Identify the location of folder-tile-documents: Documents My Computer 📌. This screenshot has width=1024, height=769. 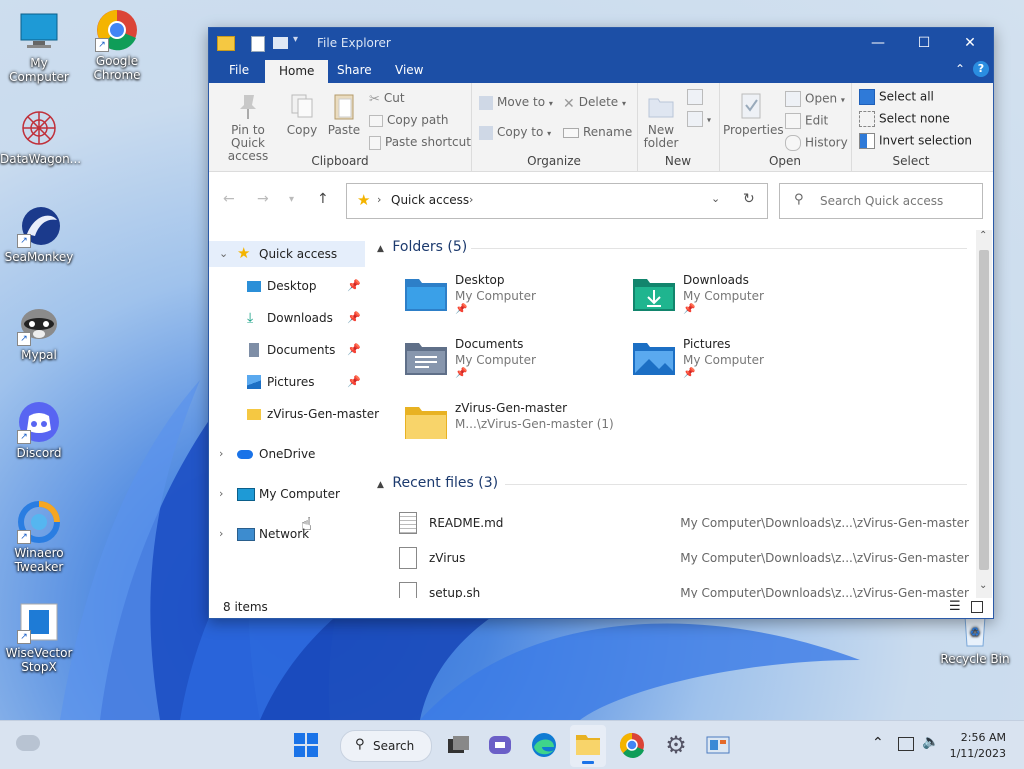
(515, 365).